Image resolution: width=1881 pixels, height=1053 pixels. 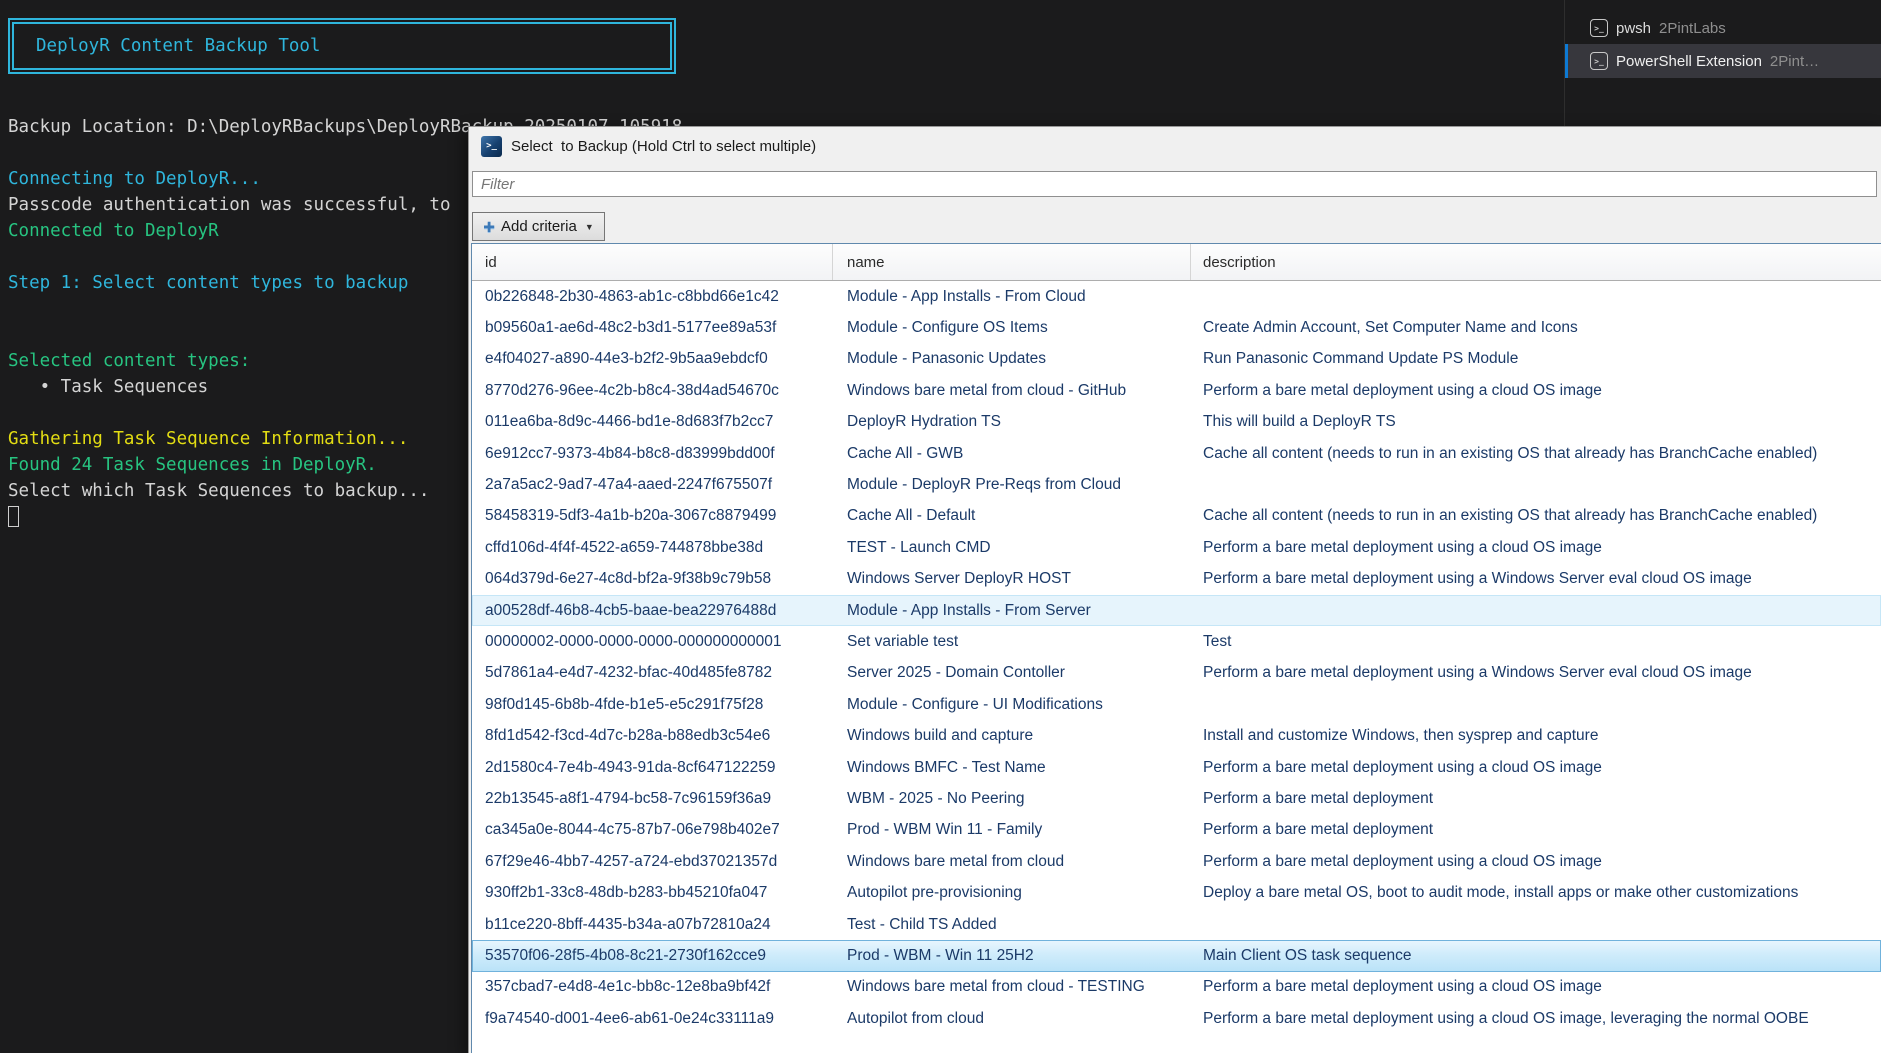 What do you see at coordinates (489, 226) in the screenshot?
I see `plus-icon: ✚` at bounding box center [489, 226].